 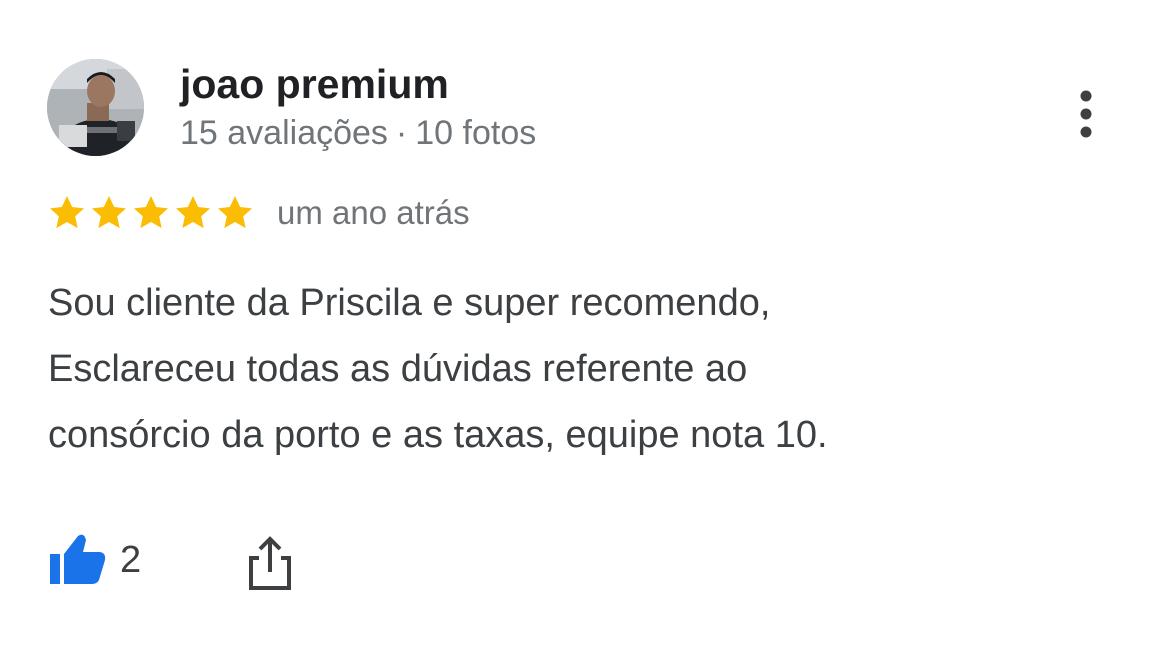 I want to click on more-options-button, so click(x=1086, y=116).